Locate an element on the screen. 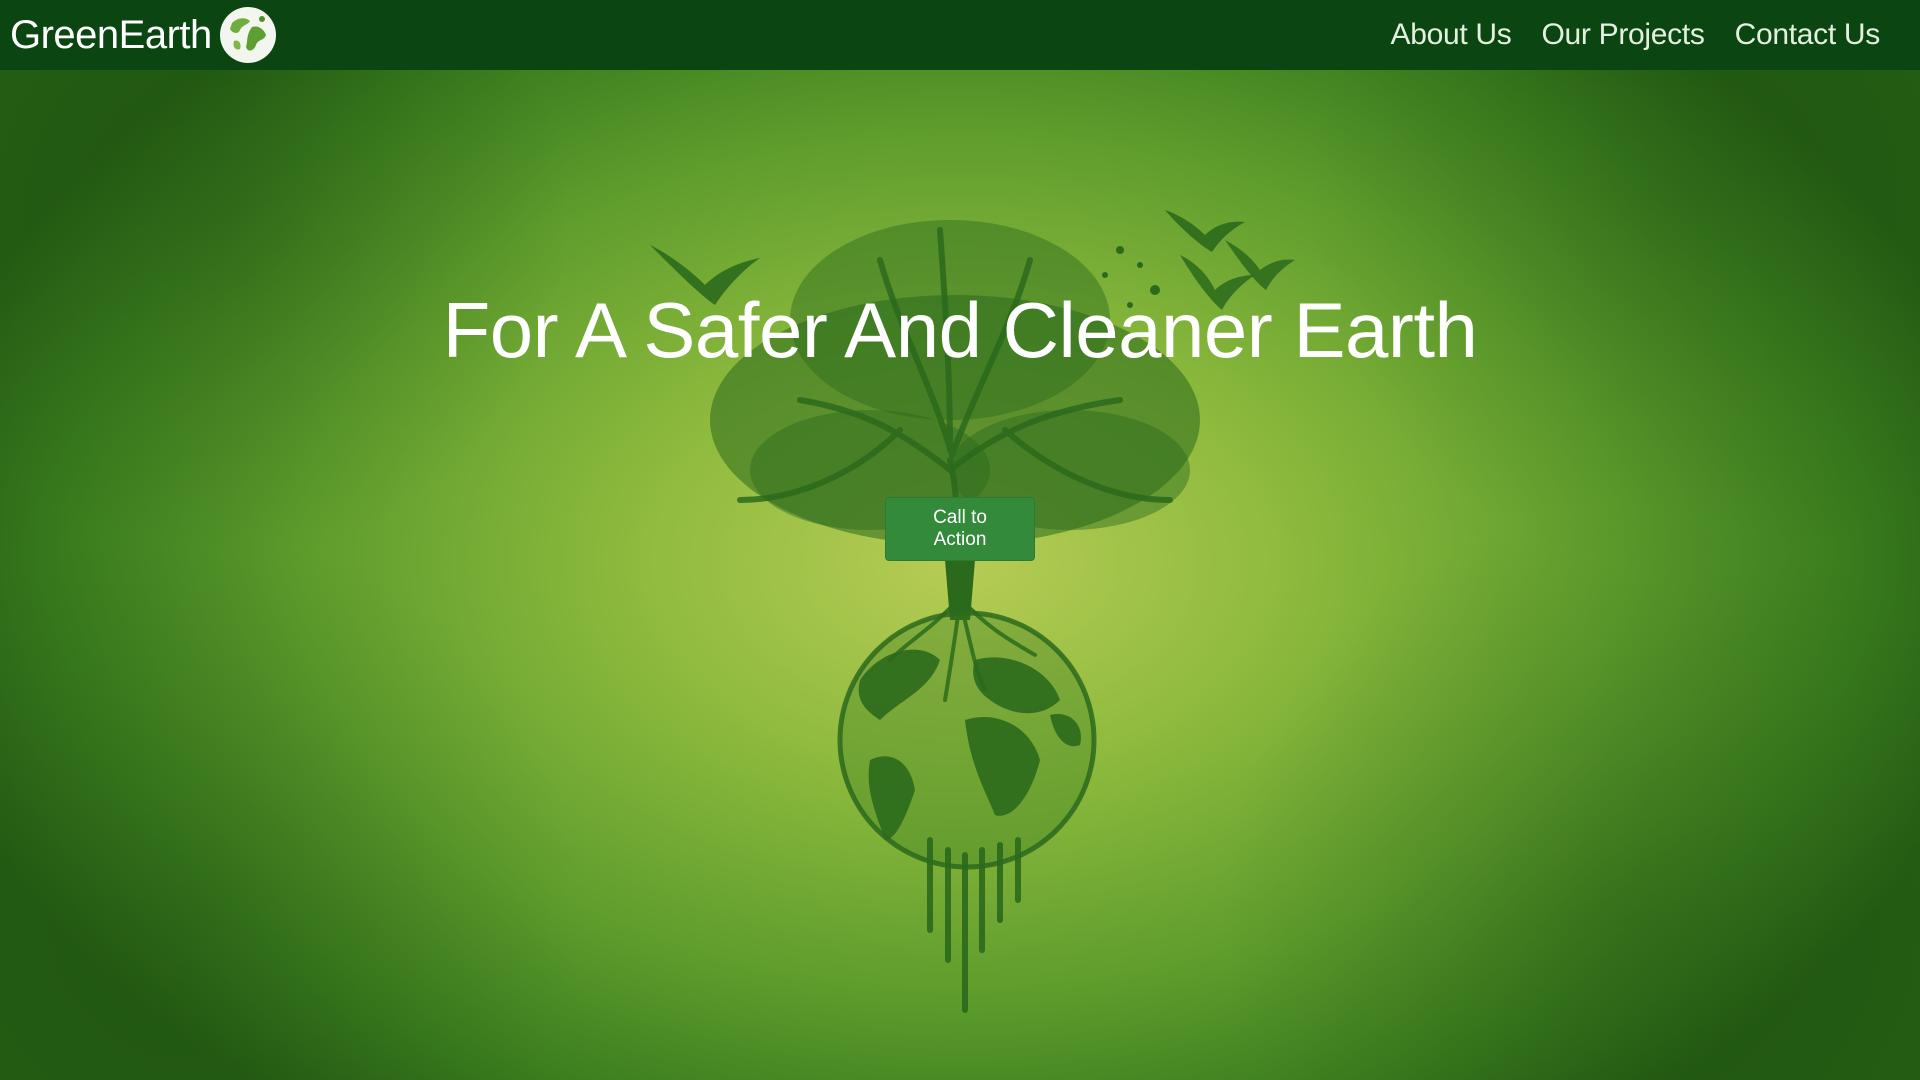 This screenshot has height=1080, width=1920. brand: GreenEarth is located at coordinates (144, 35).